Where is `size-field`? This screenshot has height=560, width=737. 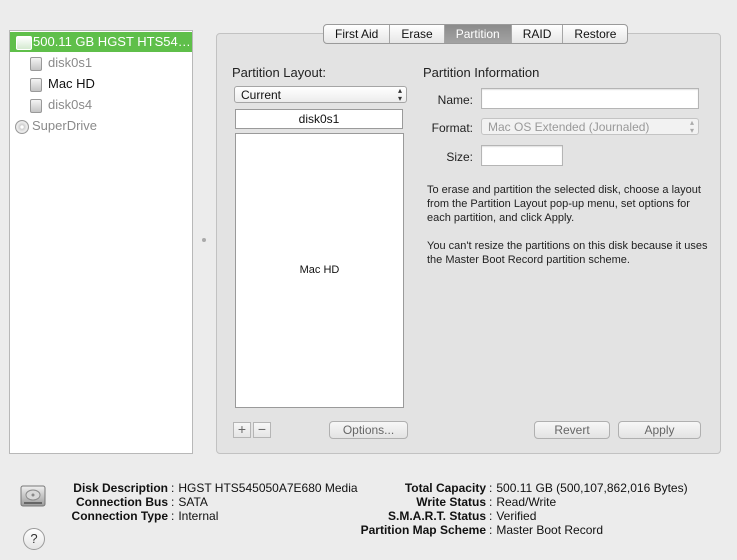
size-field is located at coordinates (522, 155).